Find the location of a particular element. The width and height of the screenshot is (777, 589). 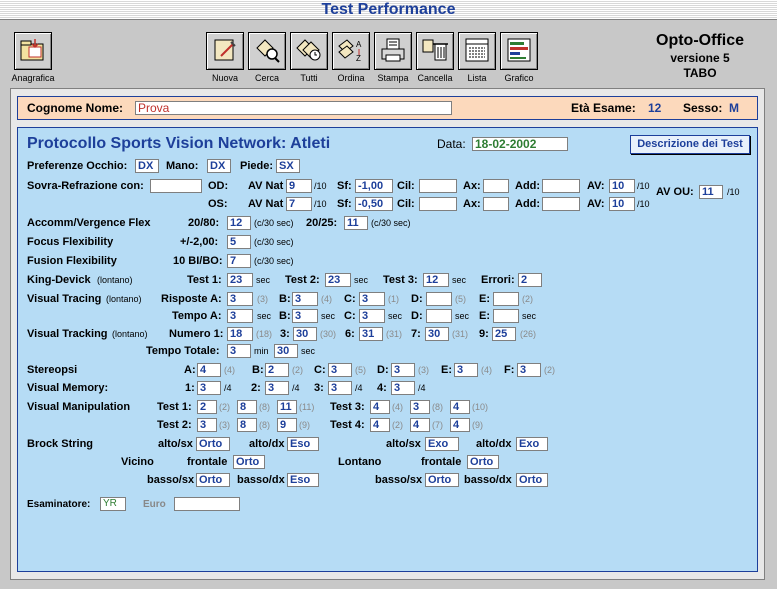

grafico-button is located at coordinates (519, 51).